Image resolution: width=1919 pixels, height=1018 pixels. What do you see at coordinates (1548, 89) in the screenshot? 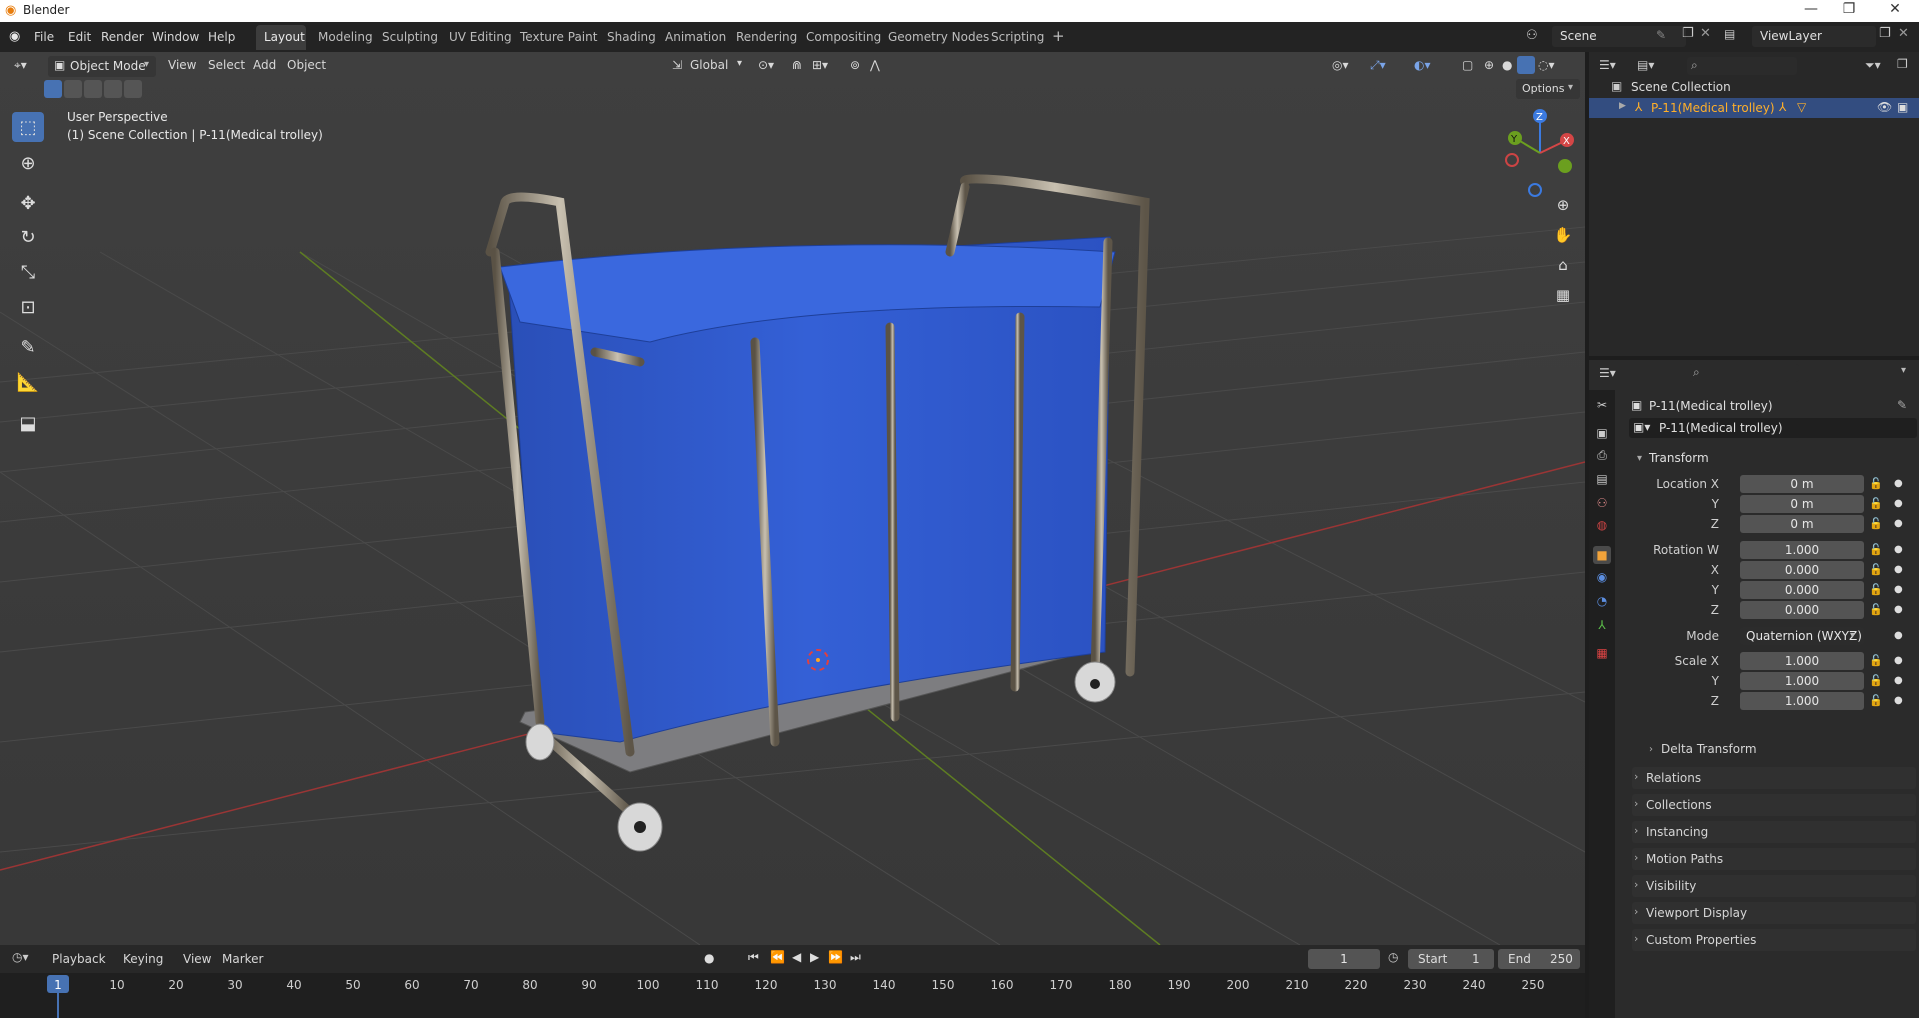
I see `options-dropdown: Options ▾` at bounding box center [1548, 89].